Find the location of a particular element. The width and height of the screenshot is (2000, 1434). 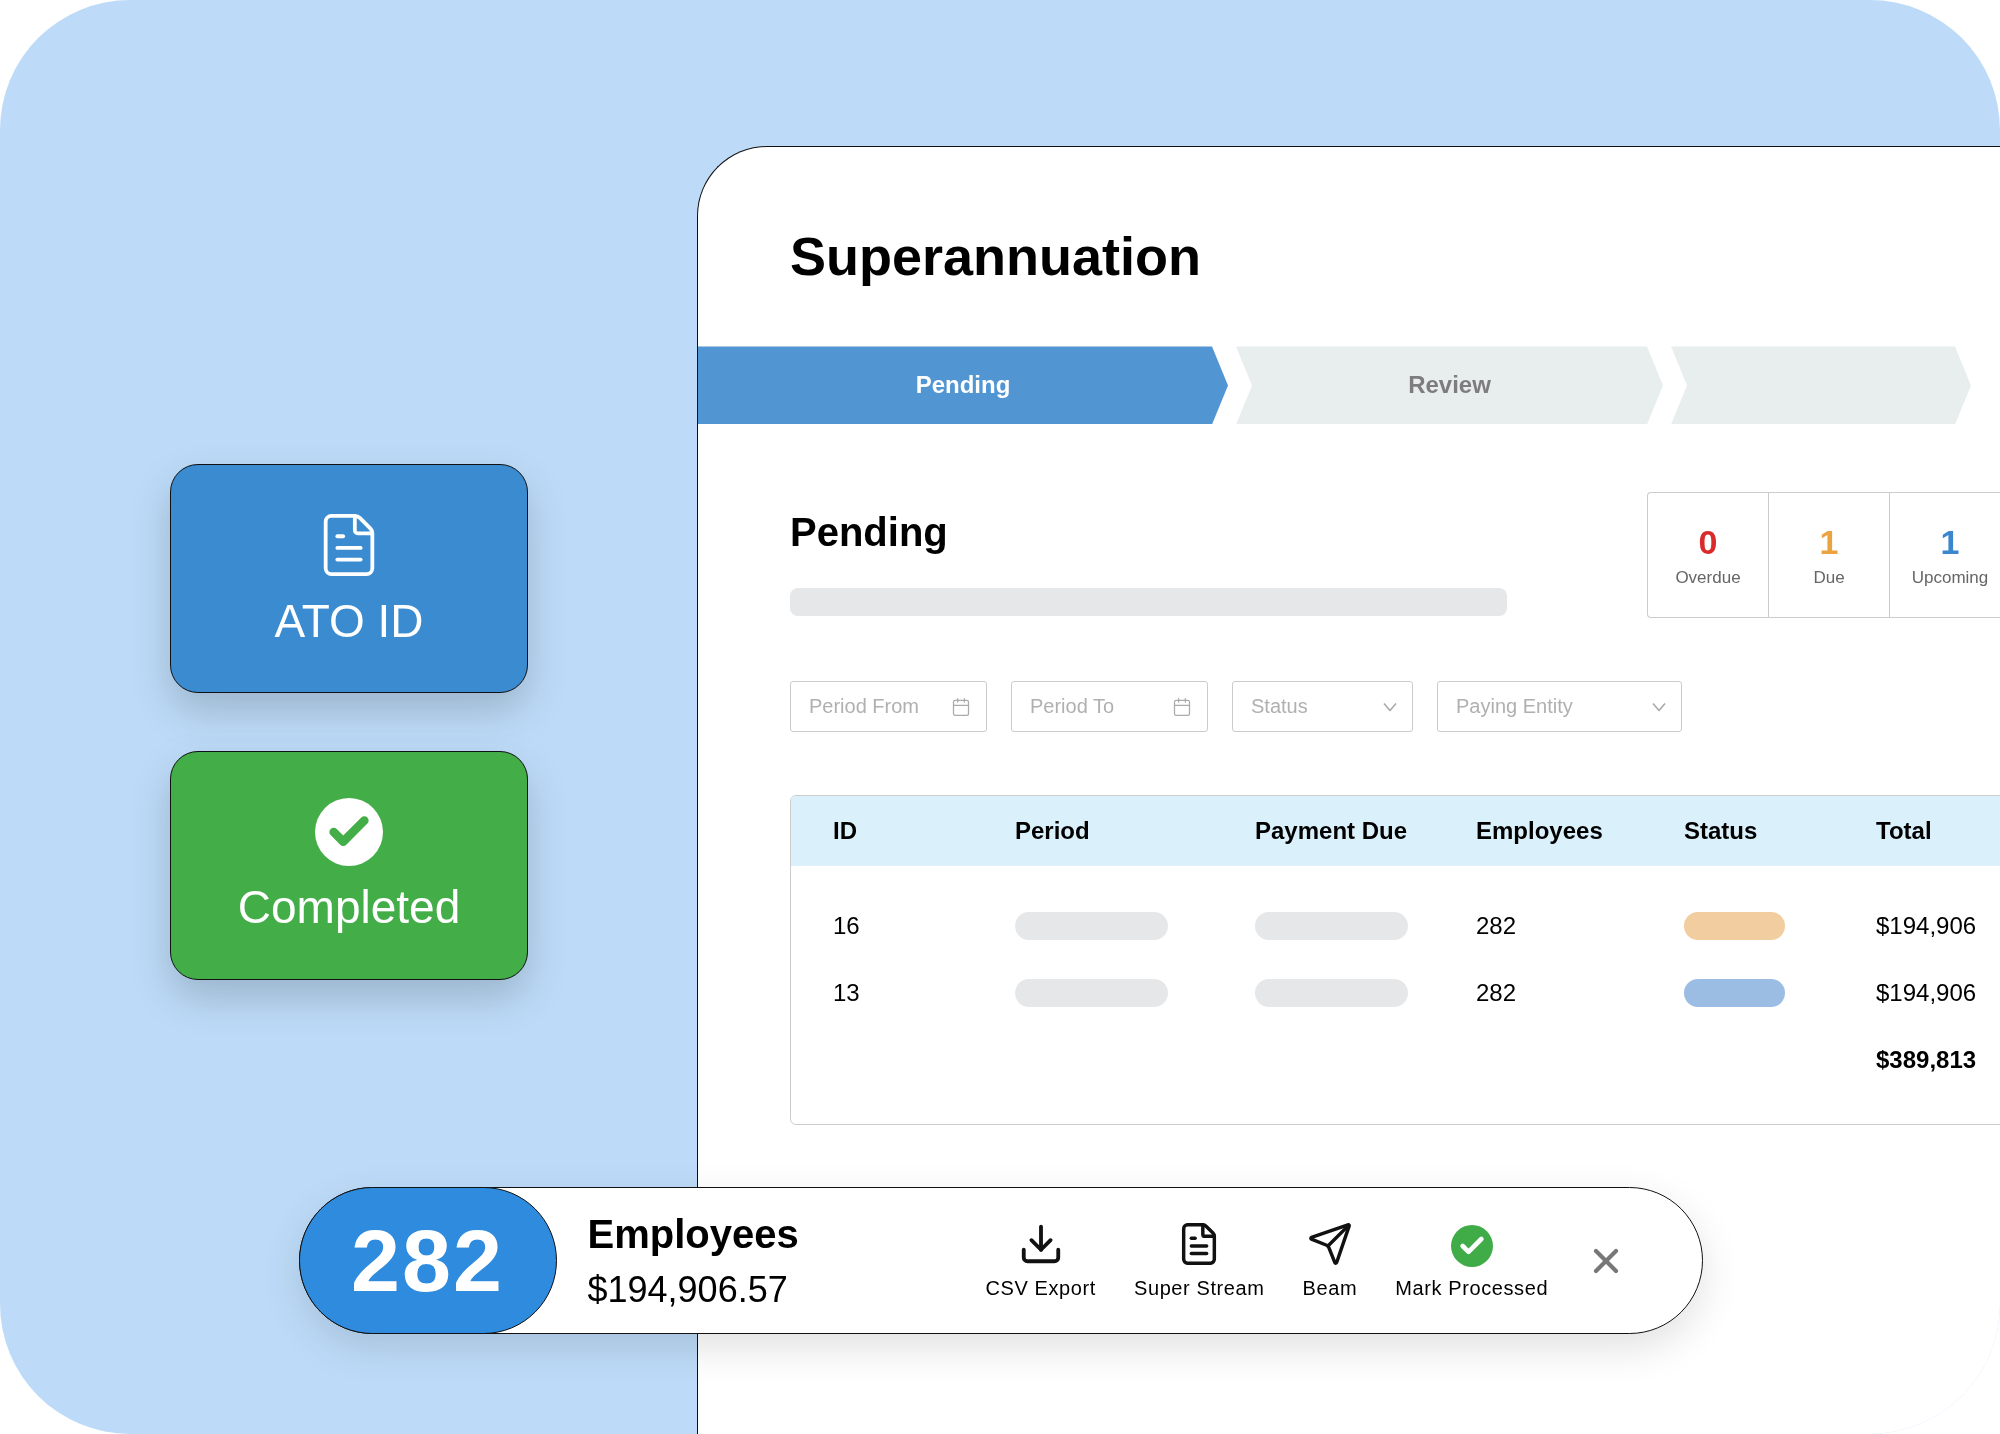

action-button: Beam is located at coordinates (1330, 1260).